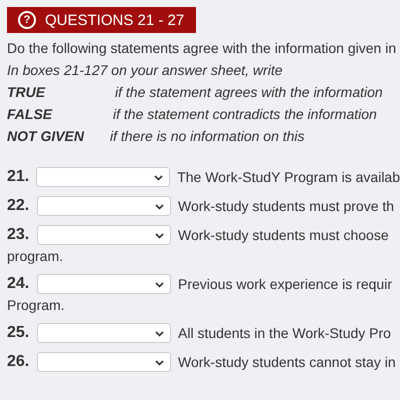  Describe the element at coordinates (18, 205) in the screenshot. I see `question-number: 22.` at that location.